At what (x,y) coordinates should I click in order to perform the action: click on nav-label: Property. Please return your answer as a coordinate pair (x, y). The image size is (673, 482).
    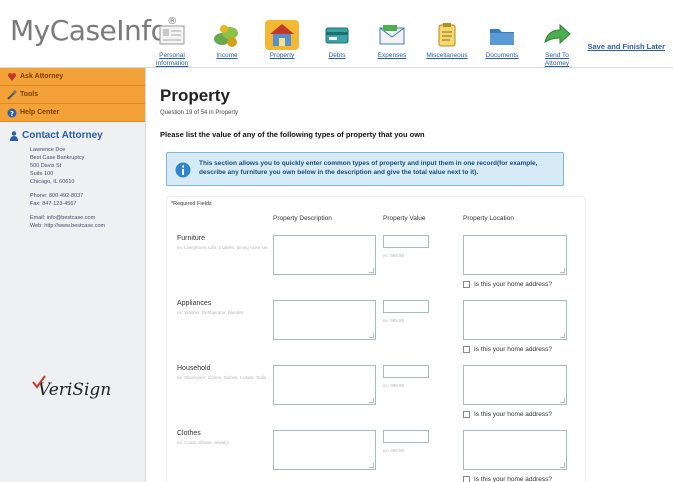
    Looking at the image, I should click on (282, 55).